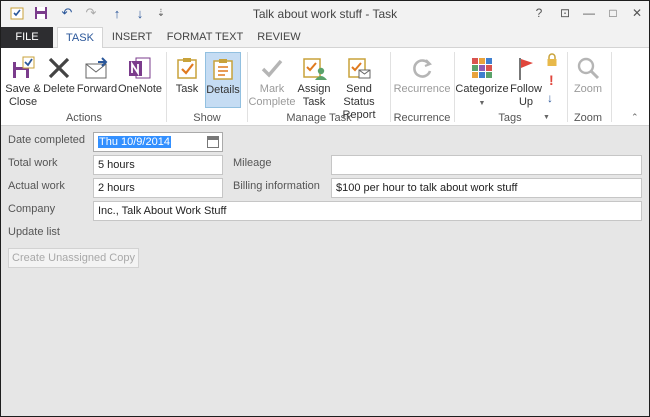  What do you see at coordinates (223, 90) in the screenshot?
I see `show-details-label: Details` at bounding box center [223, 90].